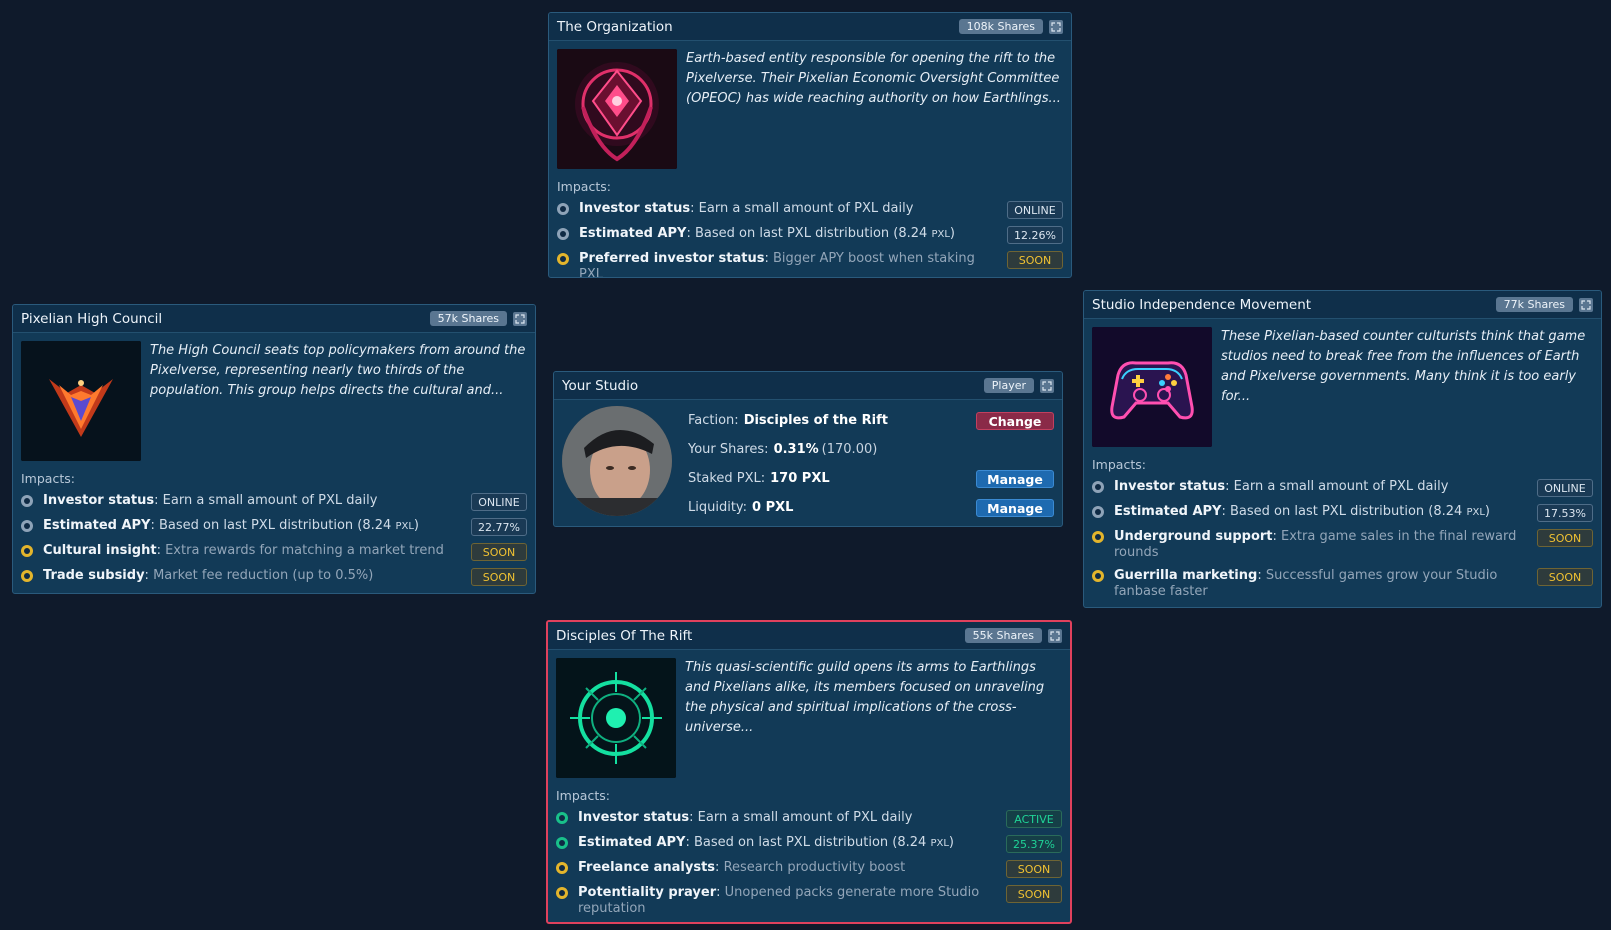  I want to click on card-title: Studio Independence Movement, so click(1202, 304).